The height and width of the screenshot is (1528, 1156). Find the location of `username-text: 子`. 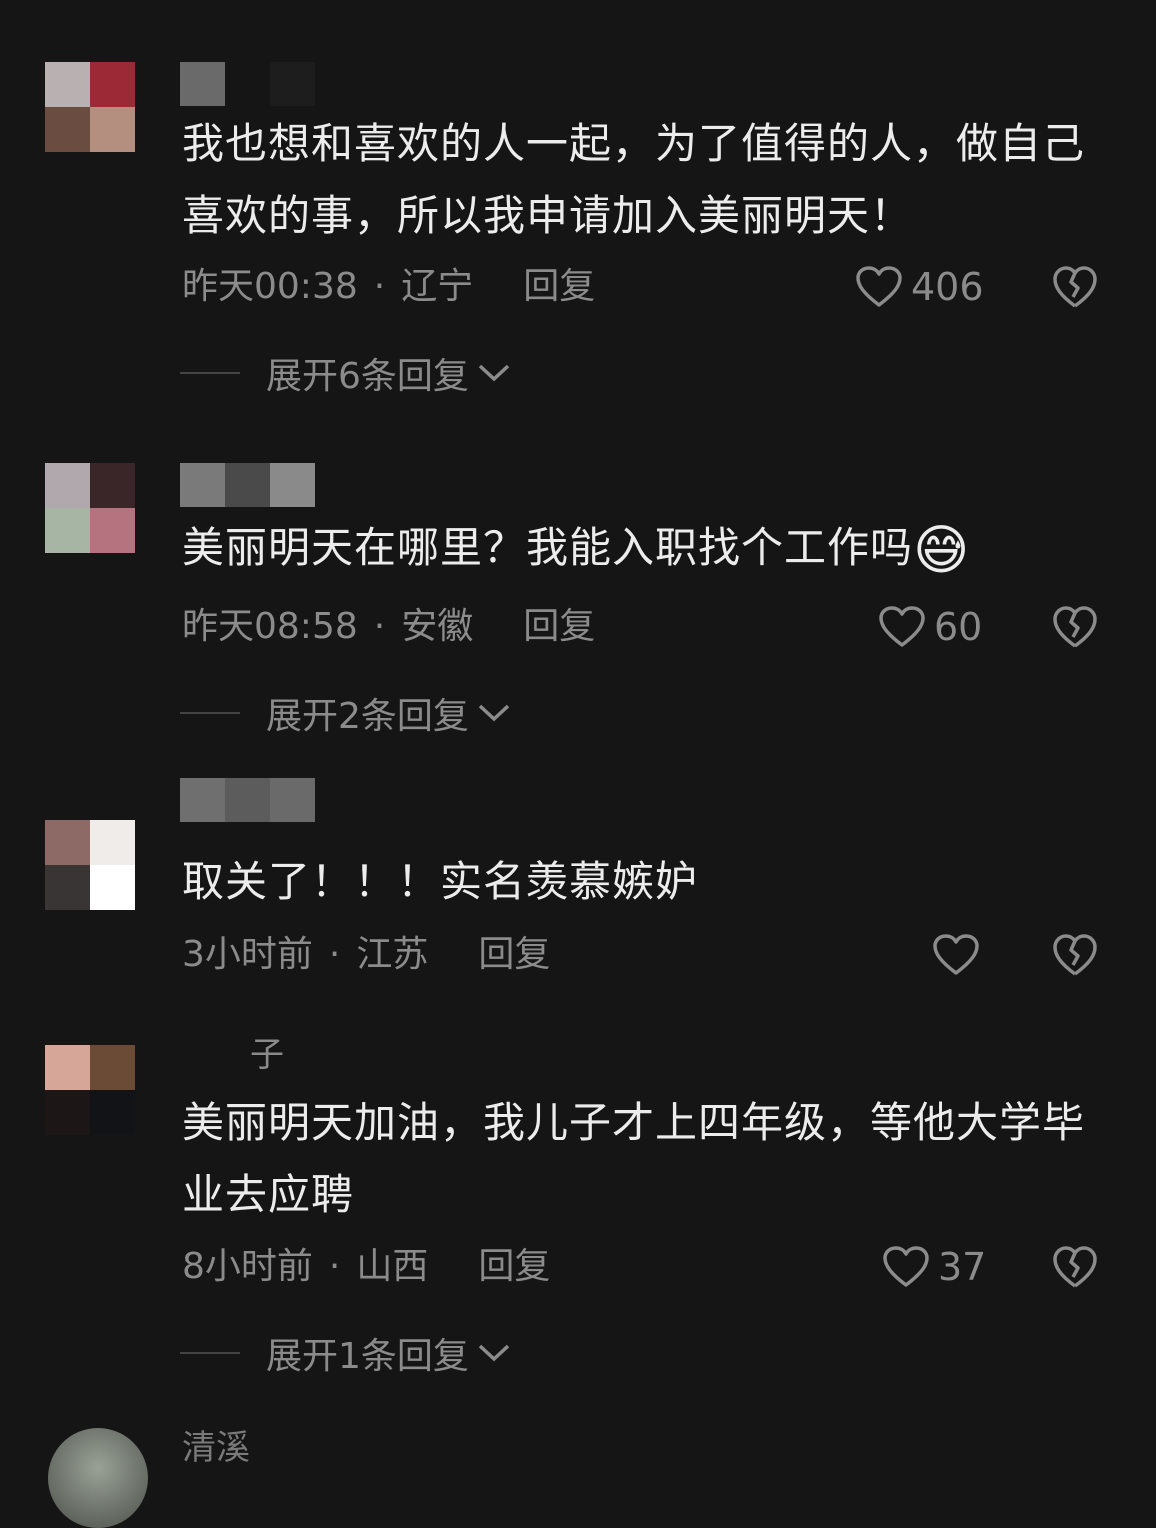

username-text: 子 is located at coordinates (267, 1055).